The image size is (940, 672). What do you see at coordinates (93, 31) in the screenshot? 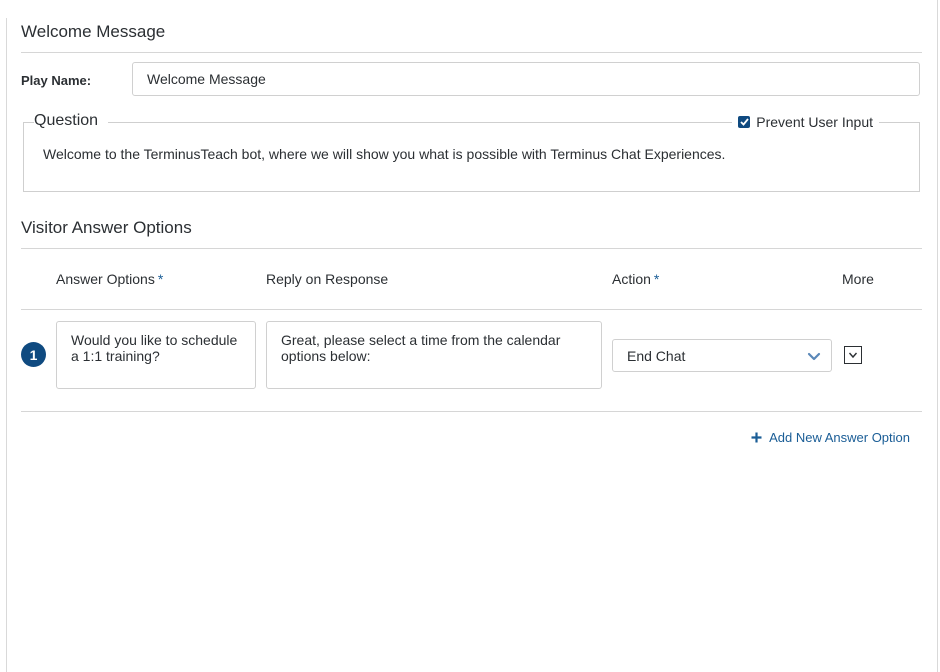
I see `page-title: Welcome Message` at bounding box center [93, 31].